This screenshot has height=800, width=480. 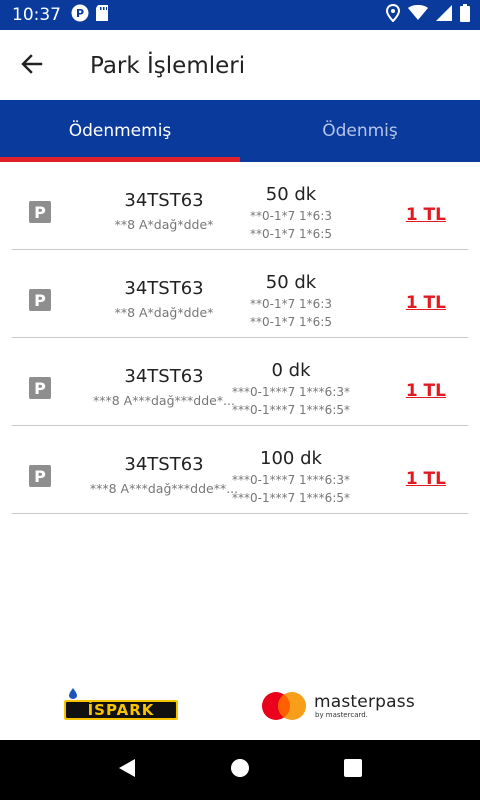 What do you see at coordinates (360, 131) in the screenshot?
I see `tab-paid: Ödenmiş` at bounding box center [360, 131].